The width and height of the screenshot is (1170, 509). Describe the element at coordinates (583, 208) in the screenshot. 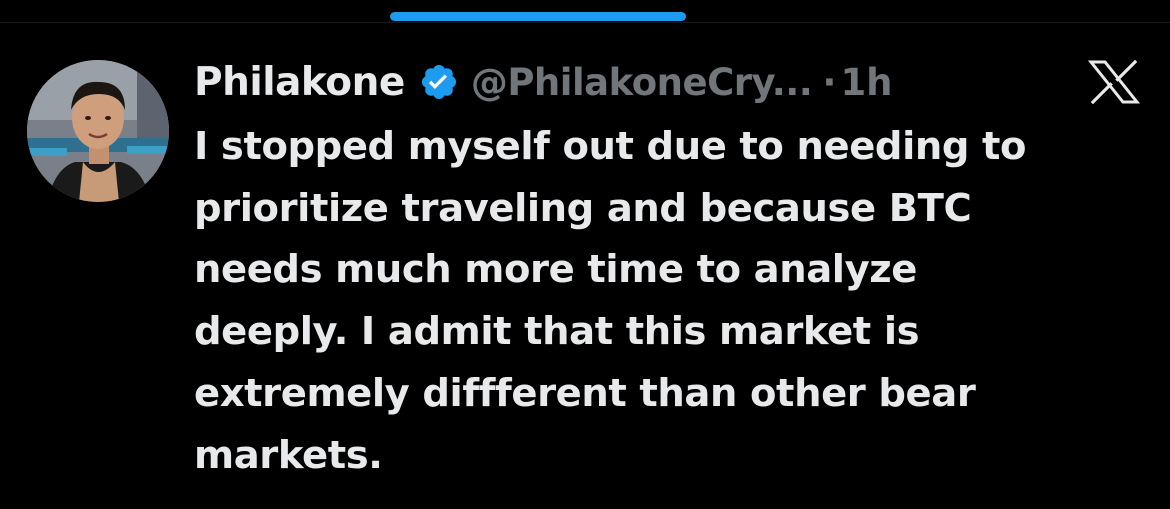

I see `tweet-text-line: prioritize traveling and because BTC` at that location.